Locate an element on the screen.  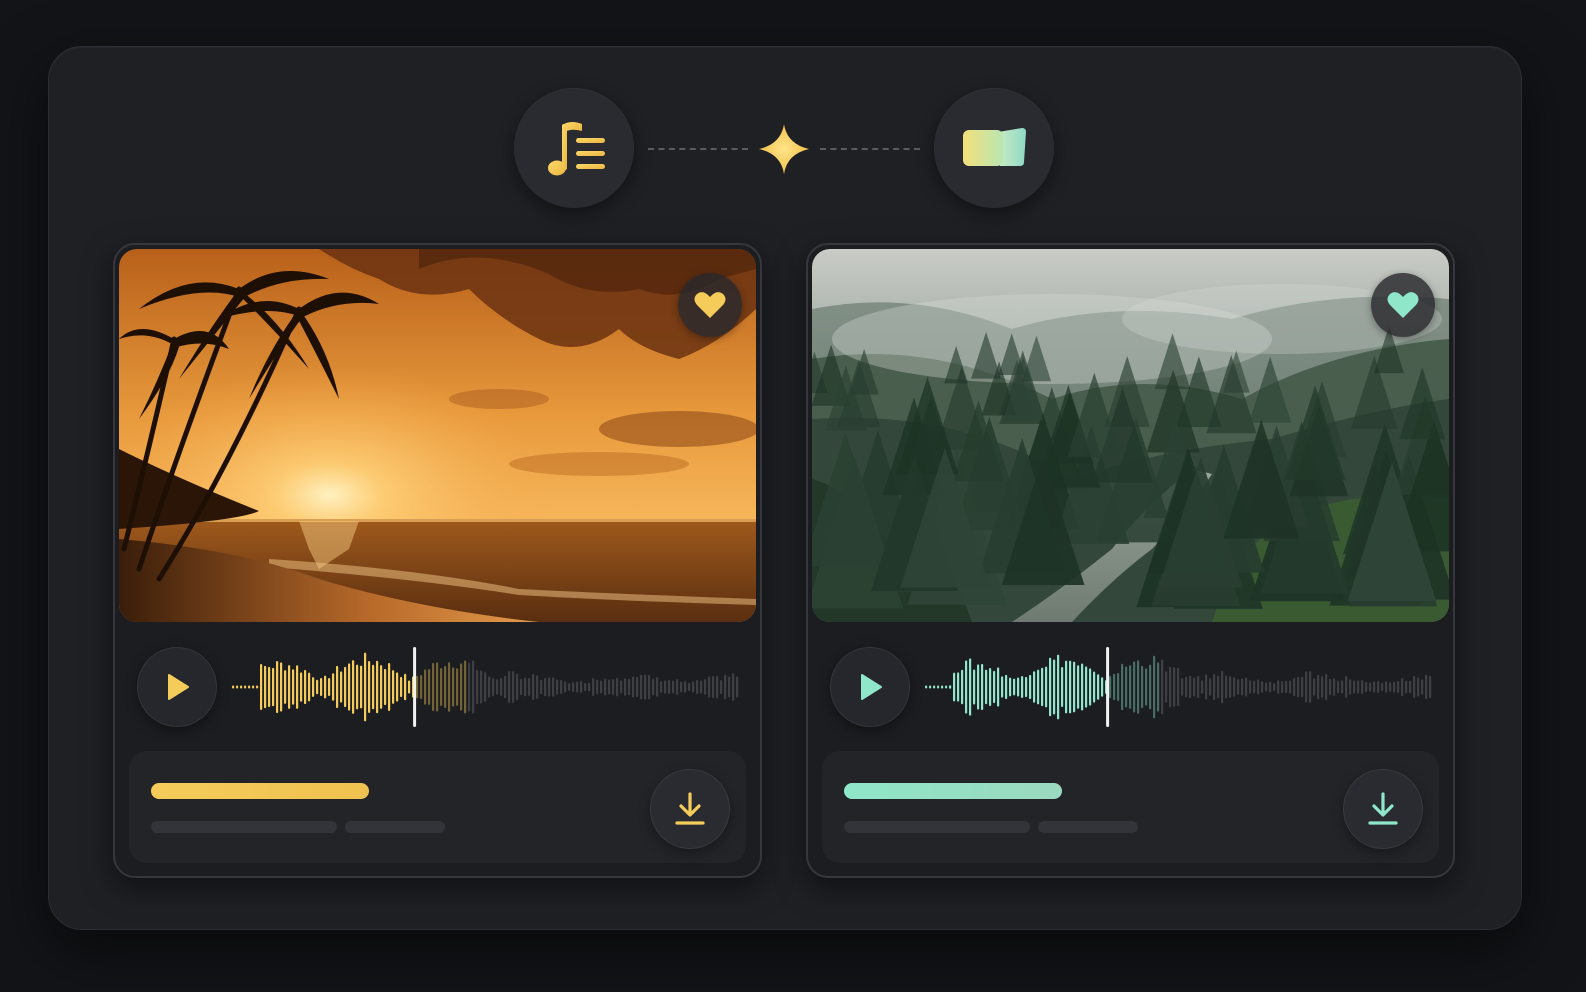
music-list-button is located at coordinates (574, 148).